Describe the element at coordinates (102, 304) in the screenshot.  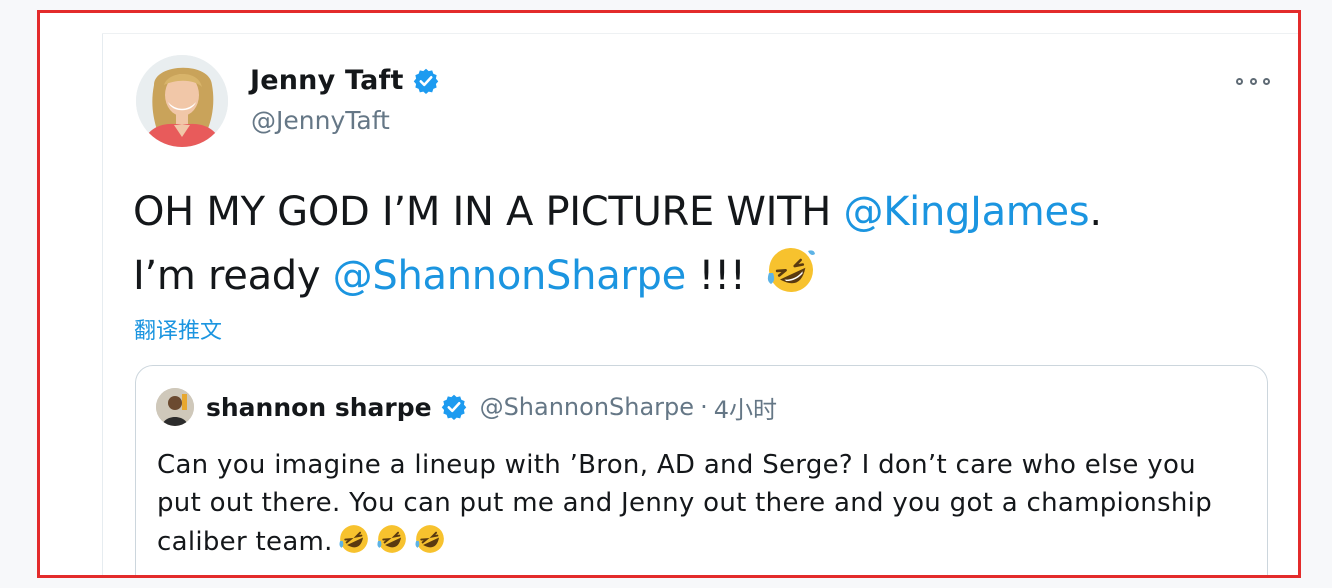
I see `card-left-border` at that location.